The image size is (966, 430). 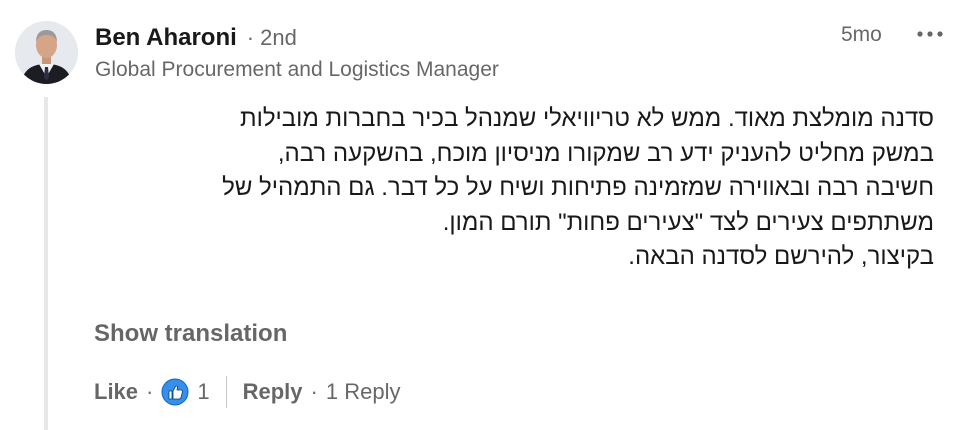 What do you see at coordinates (116, 392) in the screenshot?
I see `like-button: Like` at bounding box center [116, 392].